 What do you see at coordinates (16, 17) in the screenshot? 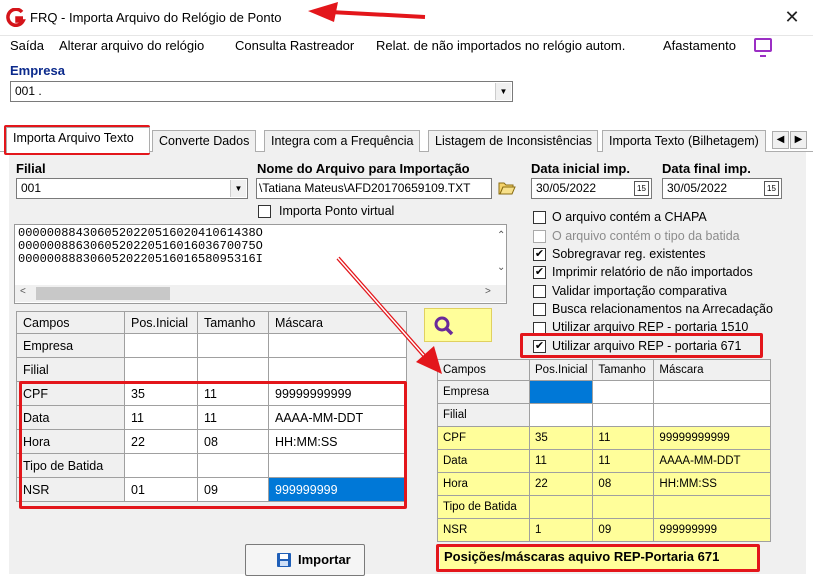
I see `app-logo-icon` at bounding box center [16, 17].